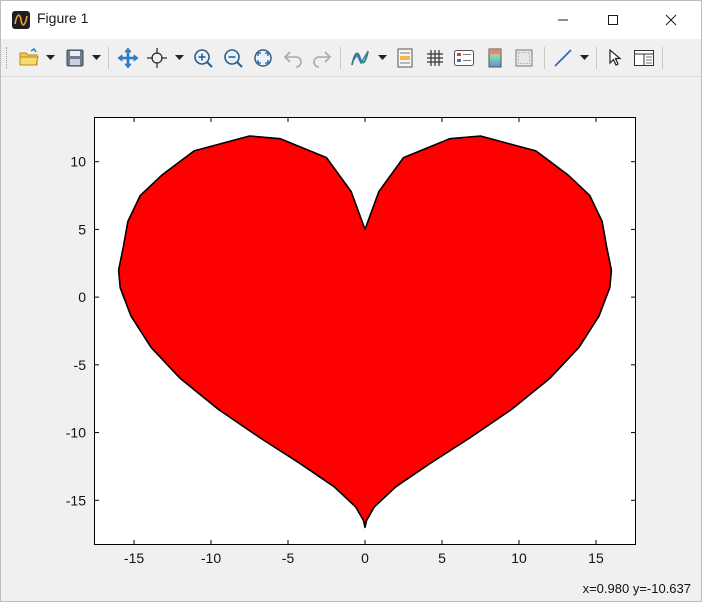 The width and height of the screenshot is (702, 602). I want to click on y-tick-label: 10, so click(78, 162).